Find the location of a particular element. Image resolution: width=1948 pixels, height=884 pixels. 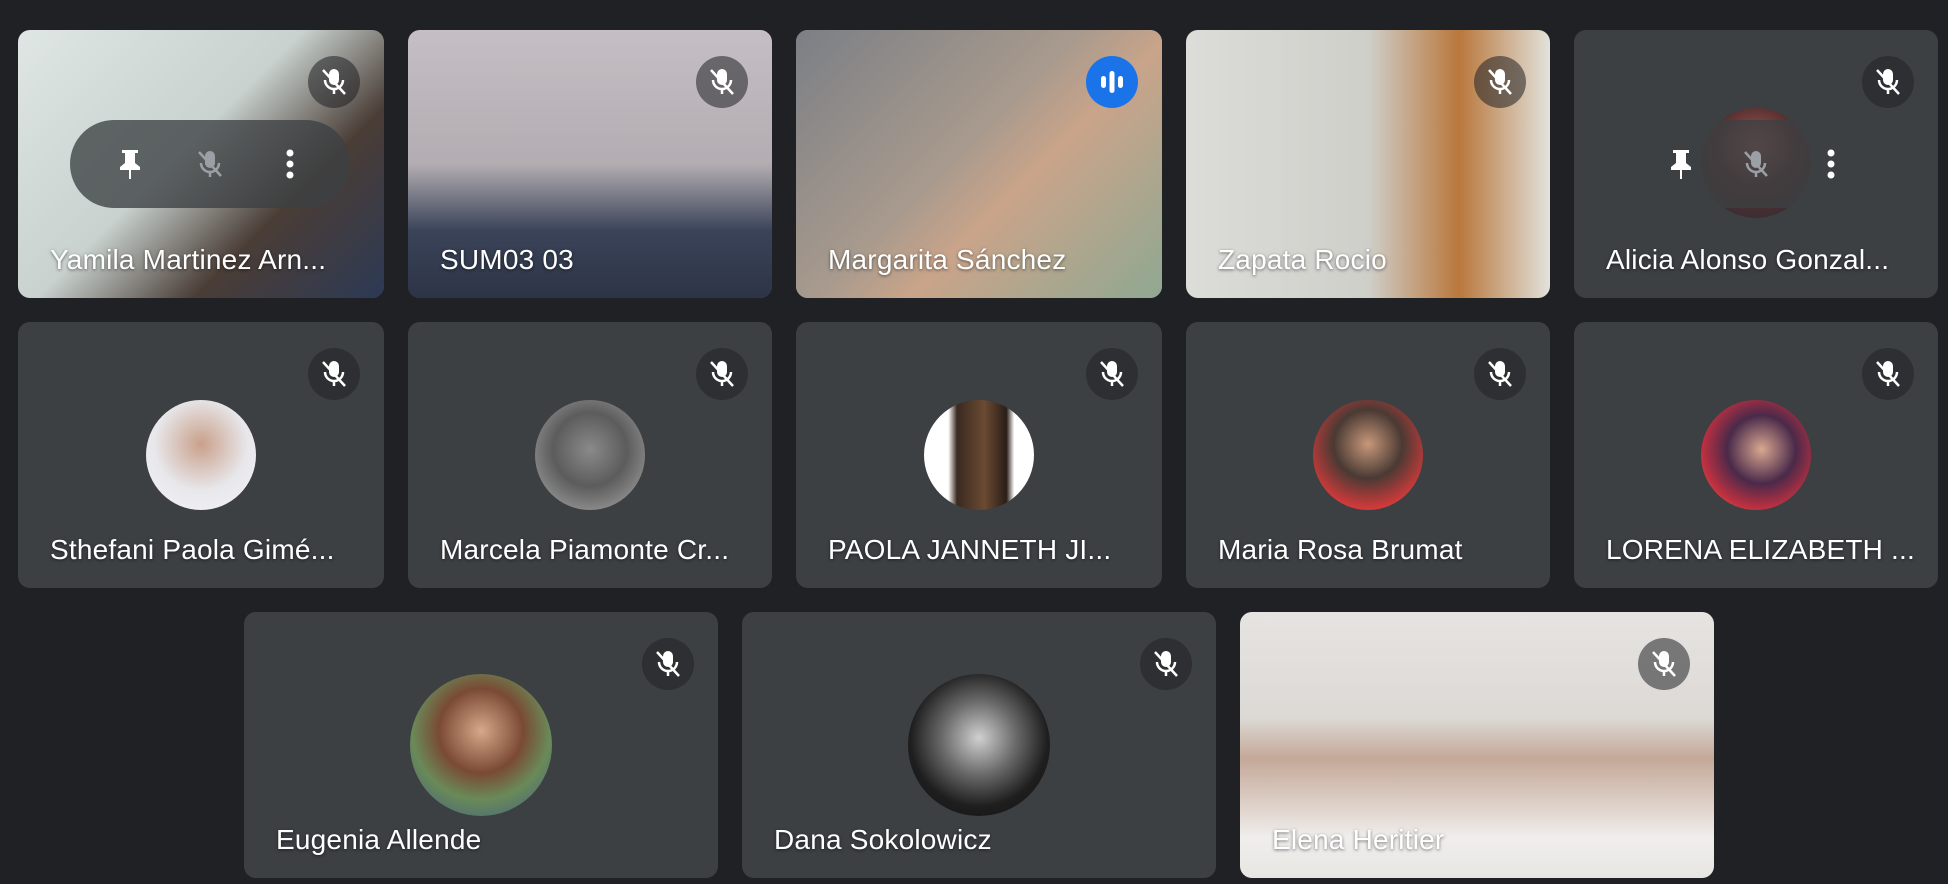

participant-tile-sum03: SUM03 03 is located at coordinates (590, 164).